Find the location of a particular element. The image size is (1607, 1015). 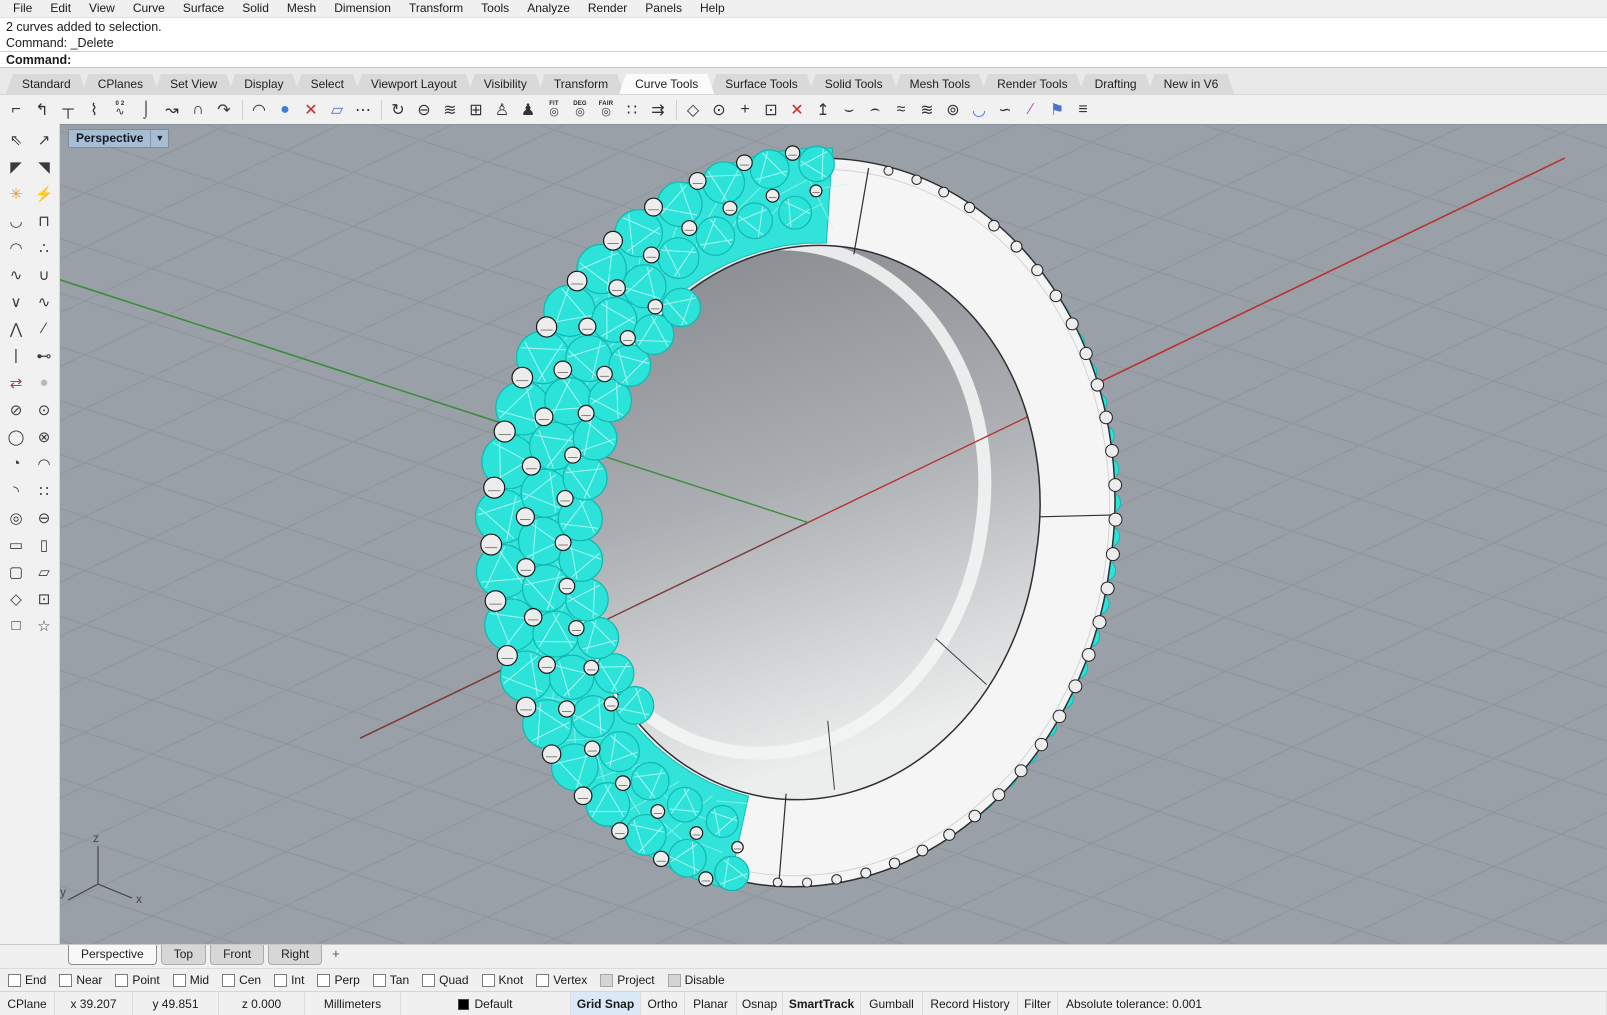

circle-deformable-icon: ⊗ is located at coordinates (44, 436).